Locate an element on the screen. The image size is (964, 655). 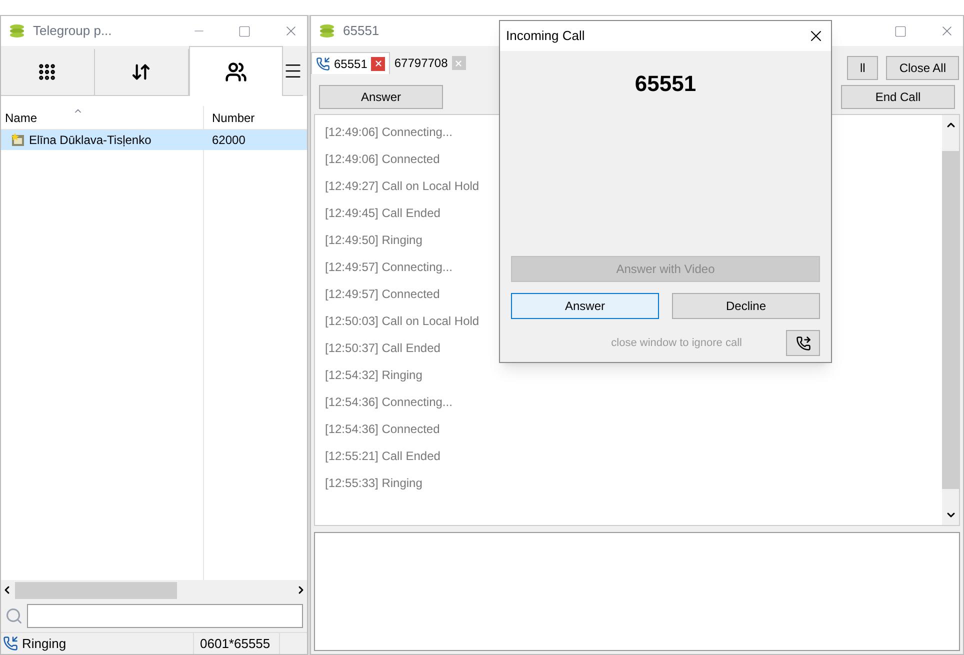
column-header: Number is located at coordinates (229, 119).